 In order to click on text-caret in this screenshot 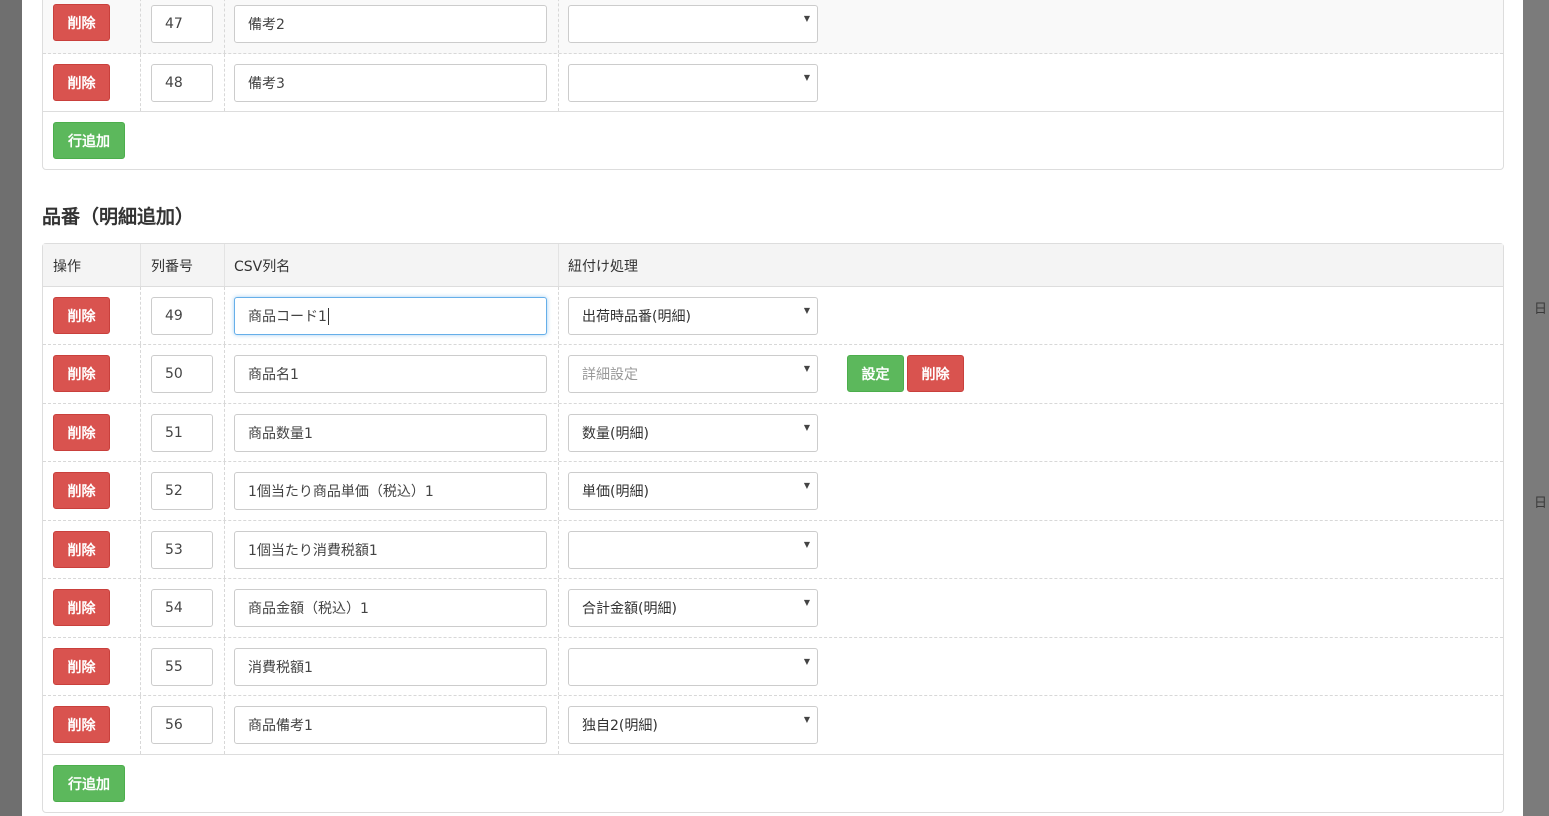, I will do `click(328, 316)`.